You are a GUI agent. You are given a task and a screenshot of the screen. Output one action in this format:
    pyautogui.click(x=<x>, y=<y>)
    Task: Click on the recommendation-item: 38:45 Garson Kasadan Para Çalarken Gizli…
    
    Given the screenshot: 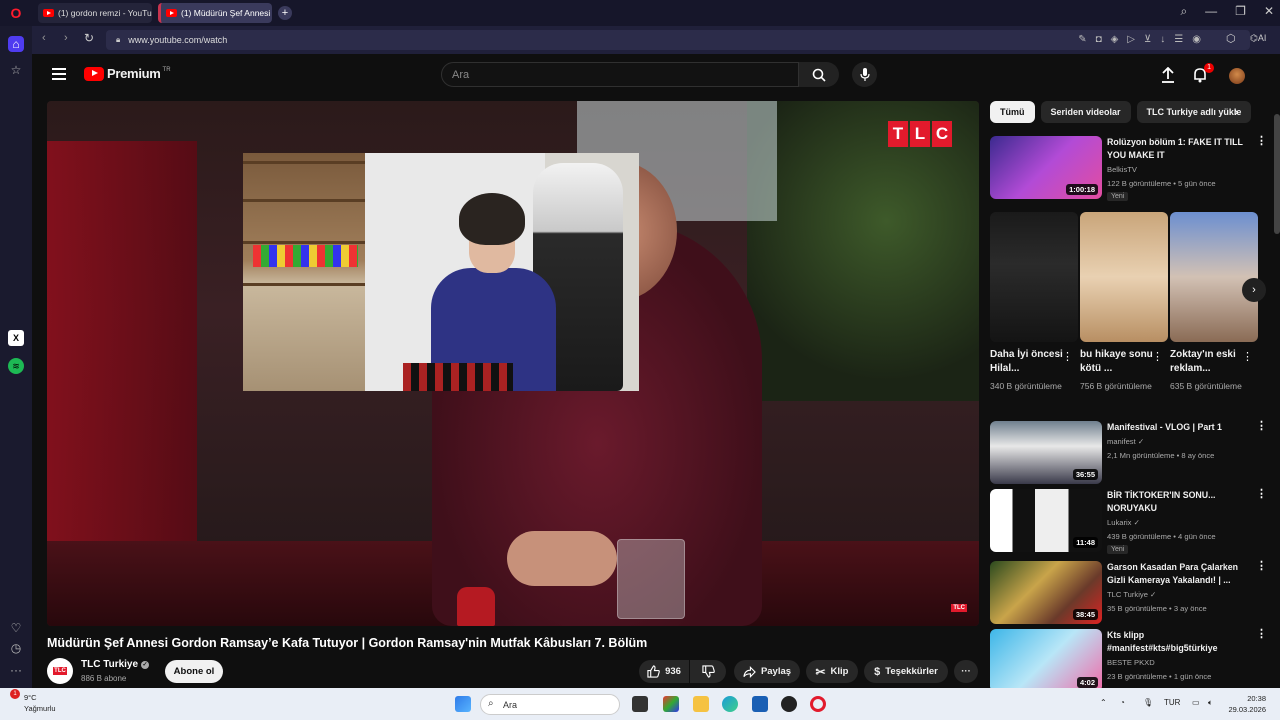 What is the action you would take?
    pyautogui.click(x=1128, y=594)
    